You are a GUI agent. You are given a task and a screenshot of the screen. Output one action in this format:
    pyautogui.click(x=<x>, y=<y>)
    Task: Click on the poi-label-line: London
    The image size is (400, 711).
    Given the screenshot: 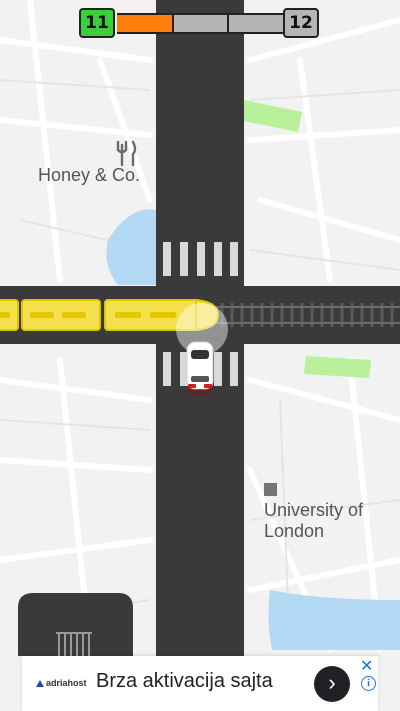 What is the action you would take?
    pyautogui.click(x=294, y=531)
    